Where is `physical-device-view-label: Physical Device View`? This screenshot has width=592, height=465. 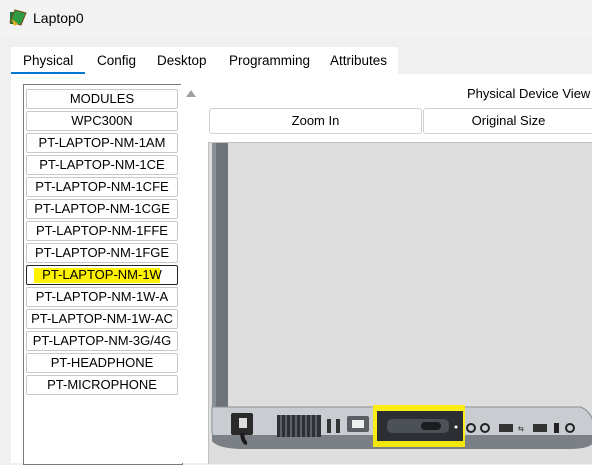
physical-device-view-label: Physical Device View is located at coordinates (529, 93).